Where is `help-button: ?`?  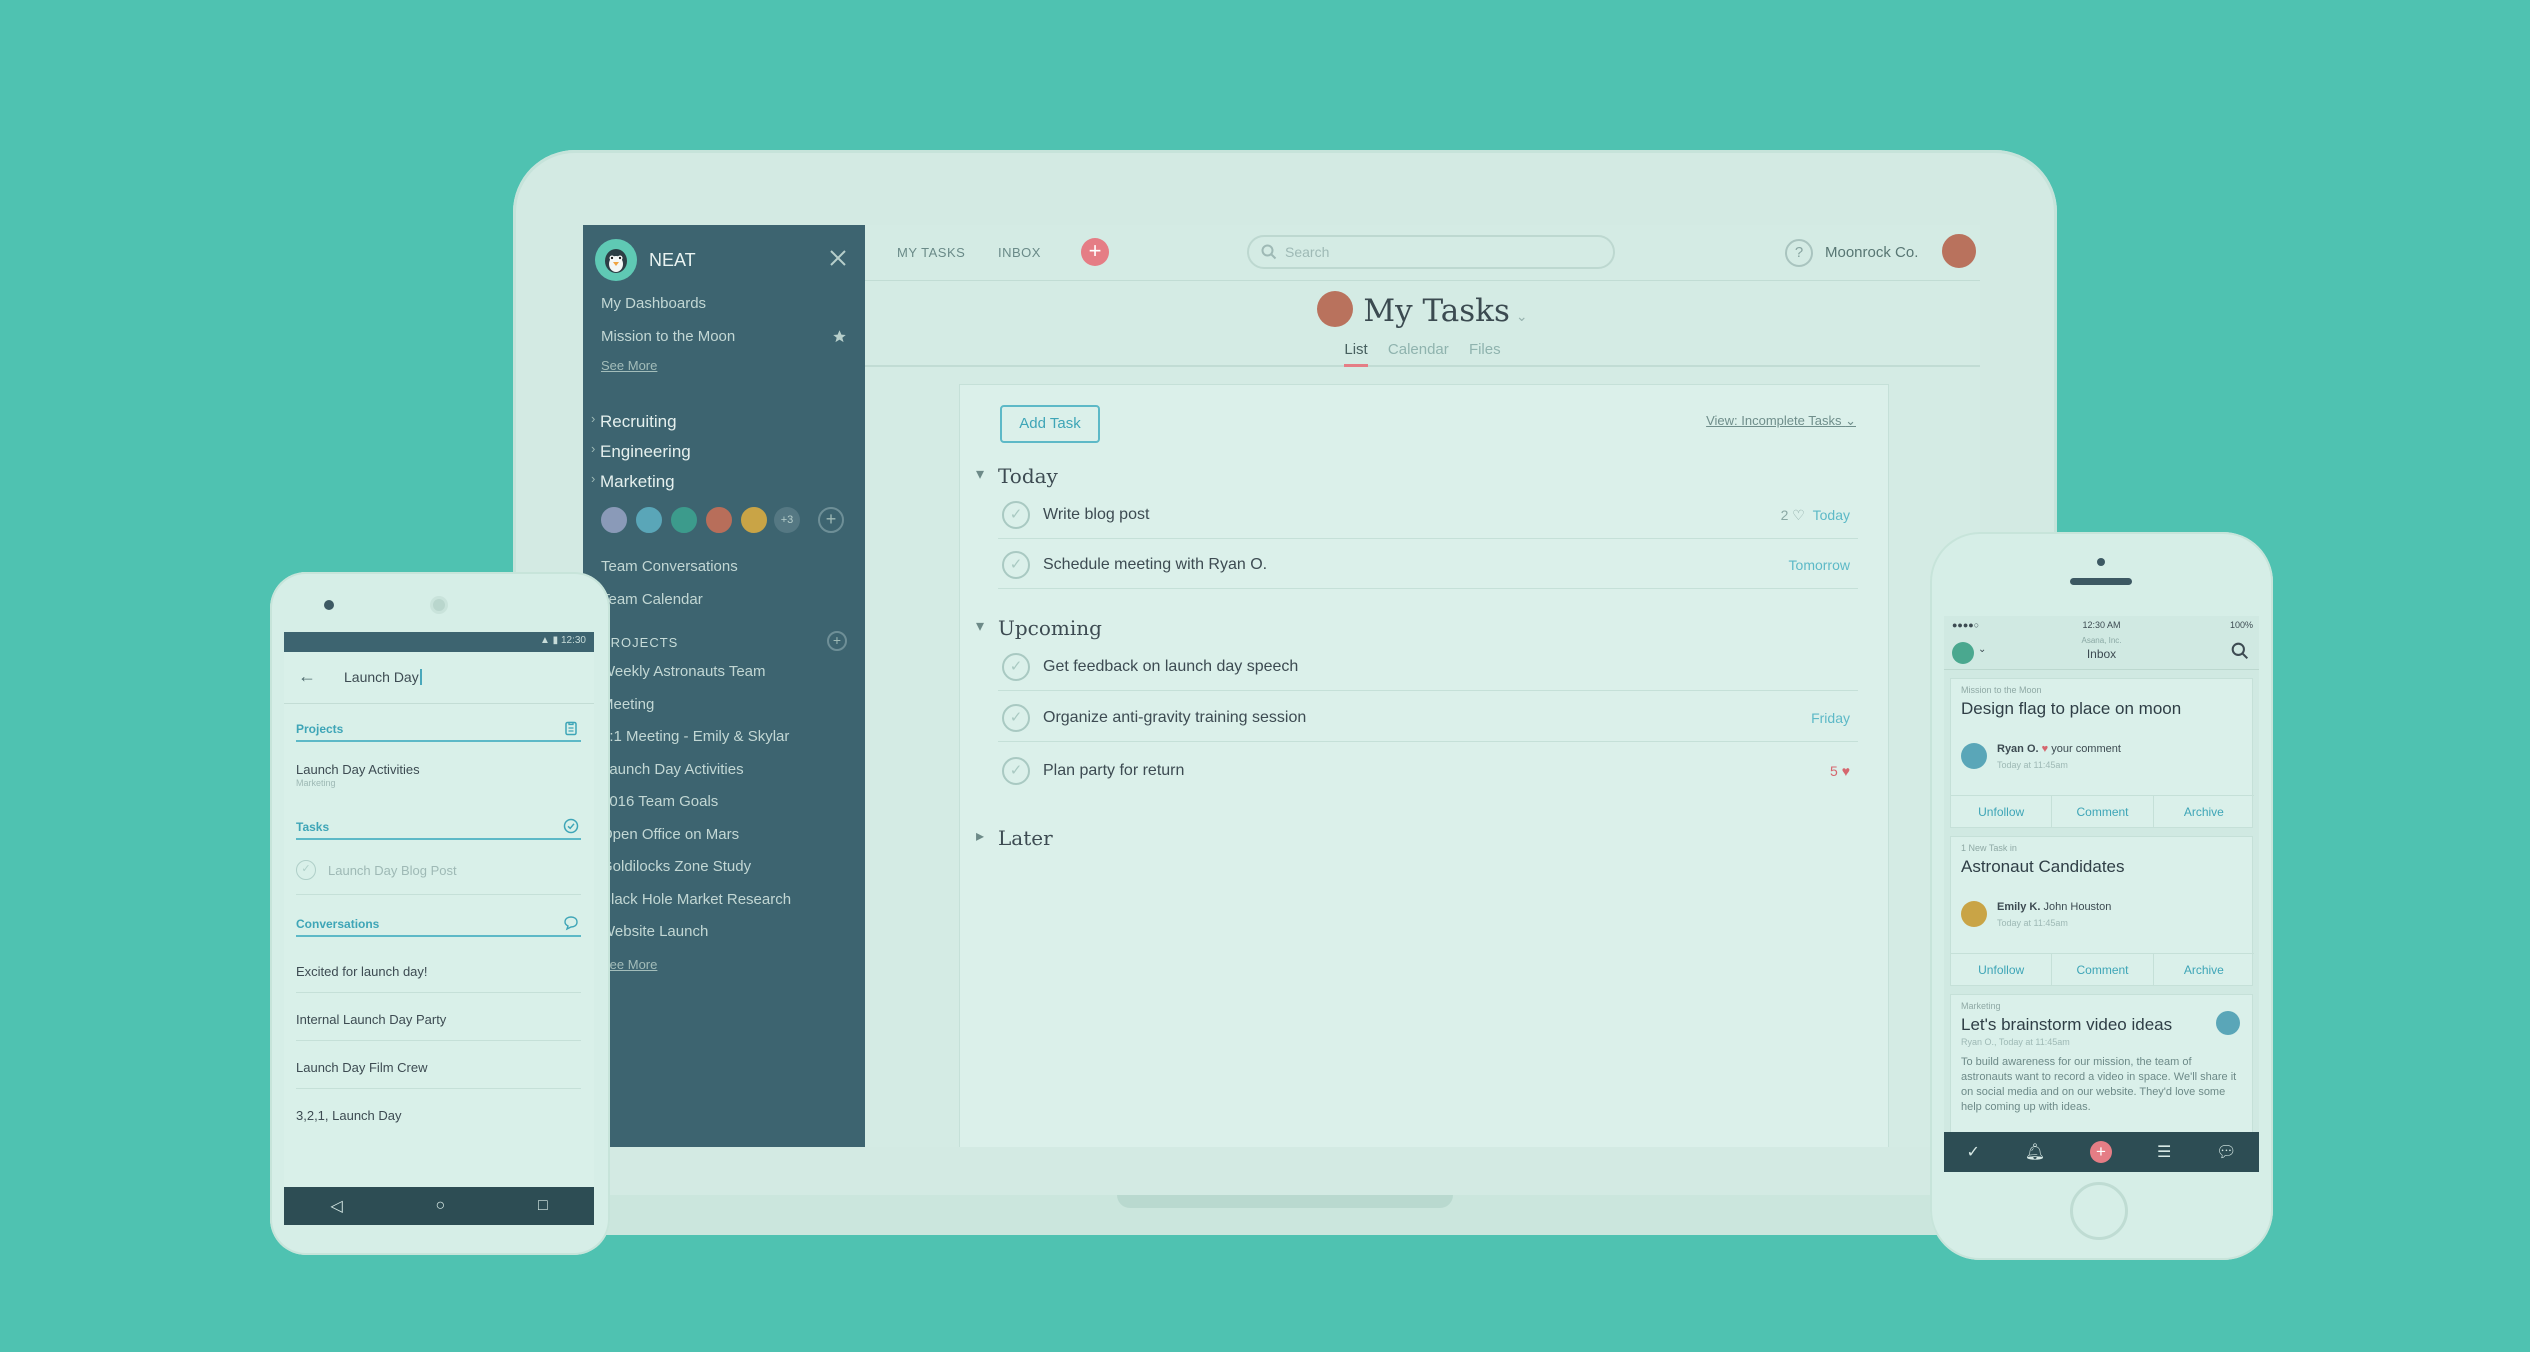
help-button: ? is located at coordinates (1799, 253).